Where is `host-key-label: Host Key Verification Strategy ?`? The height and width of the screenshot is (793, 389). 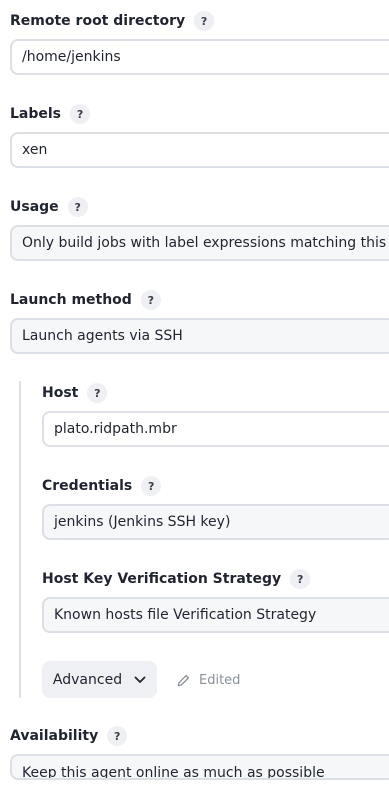 host-key-label: Host Key Verification Strategy ? is located at coordinates (176, 579).